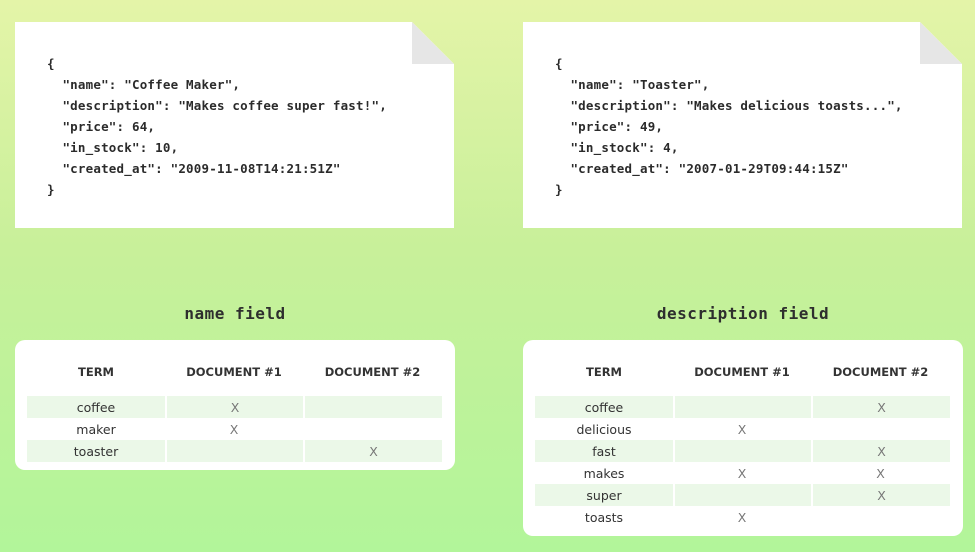 Image resolution: width=975 pixels, height=552 pixels. Describe the element at coordinates (235, 313) in the screenshot. I see `name-field-title: name field` at that location.